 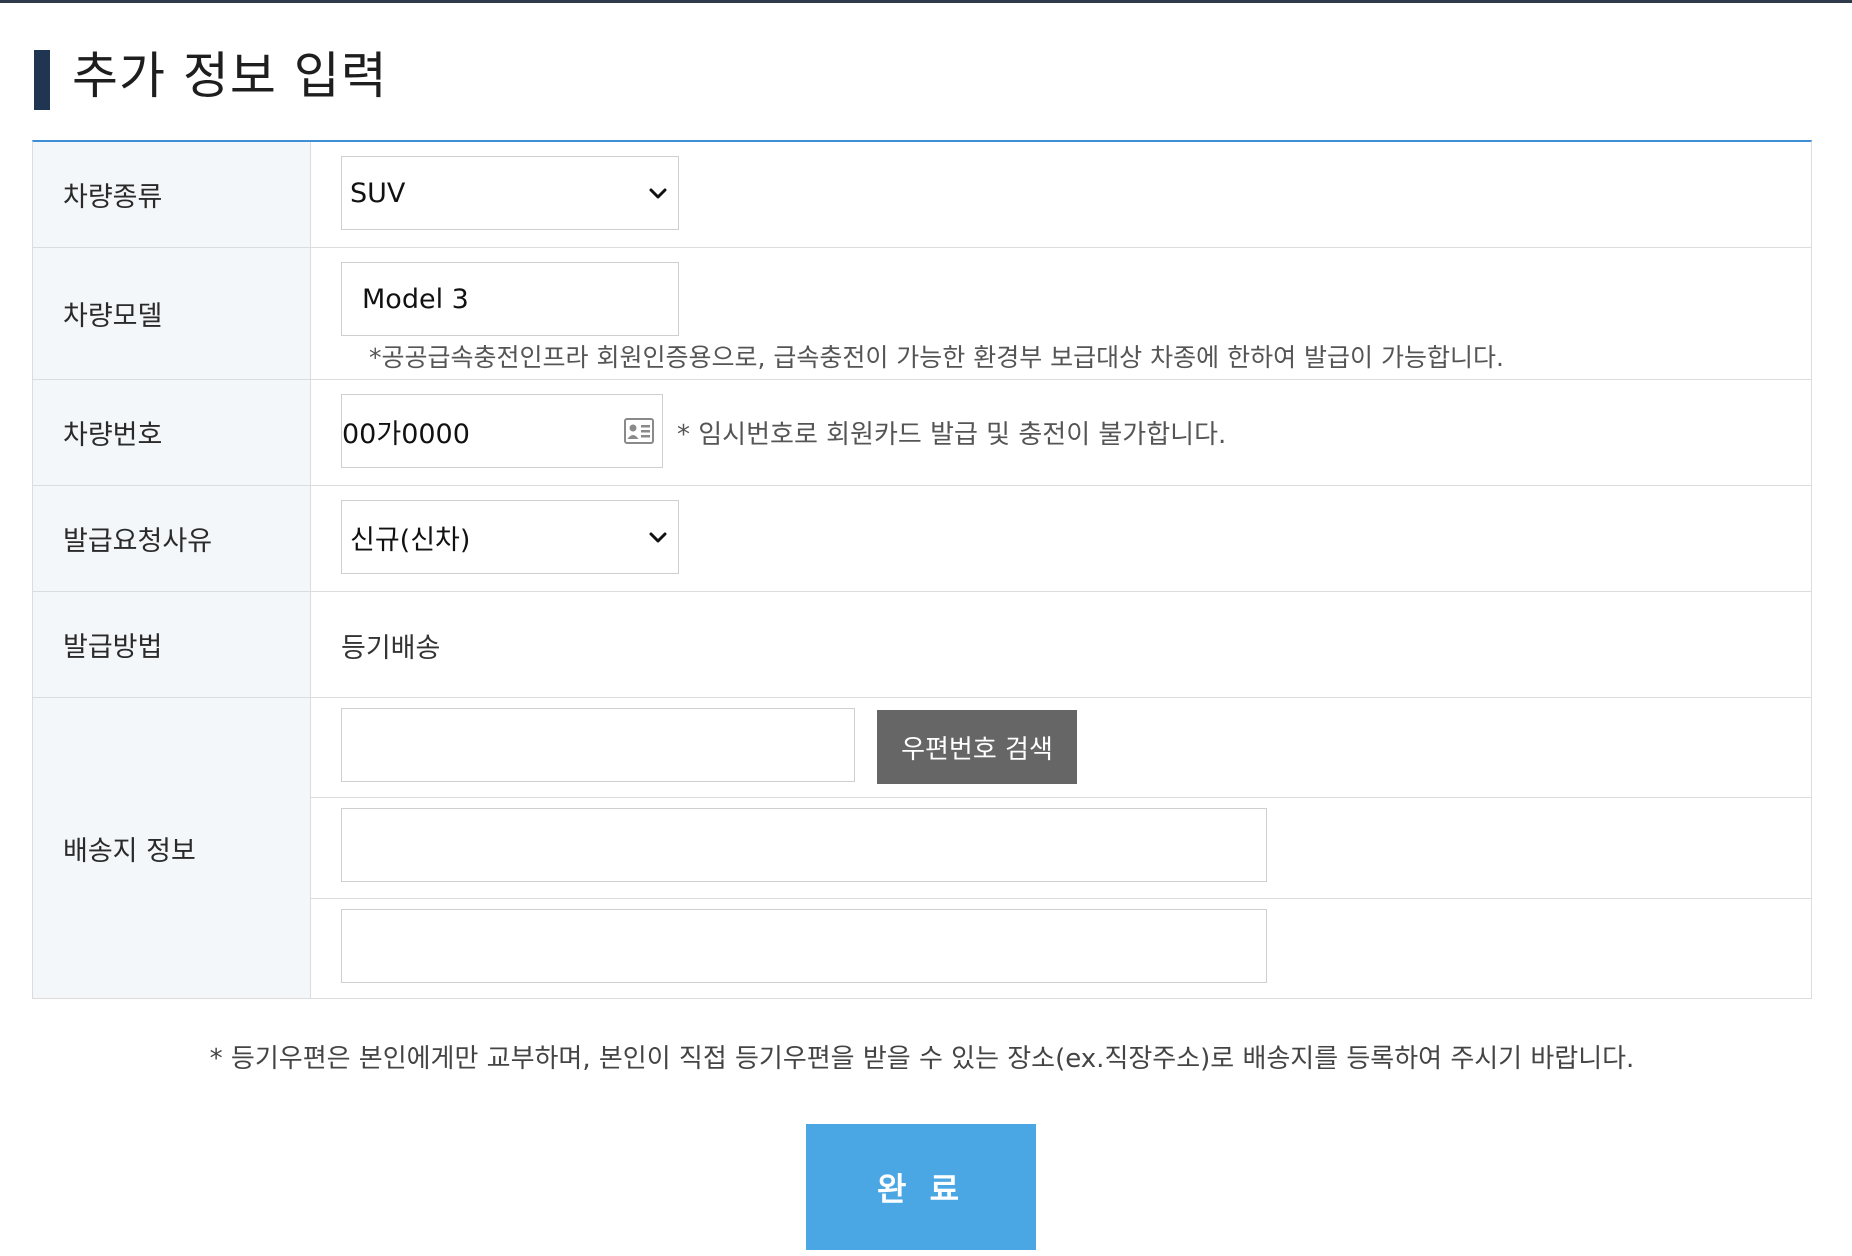 What do you see at coordinates (598, 745) in the screenshot?
I see `zip-code-input` at bounding box center [598, 745].